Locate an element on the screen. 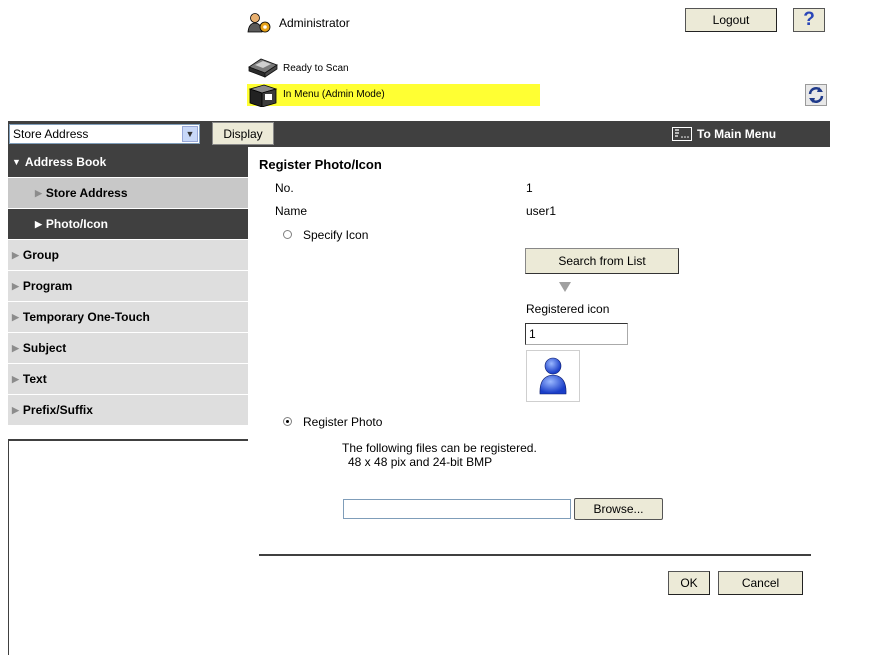 The height and width of the screenshot is (655, 875). registered-icon-label: Registered icon is located at coordinates (568, 309).